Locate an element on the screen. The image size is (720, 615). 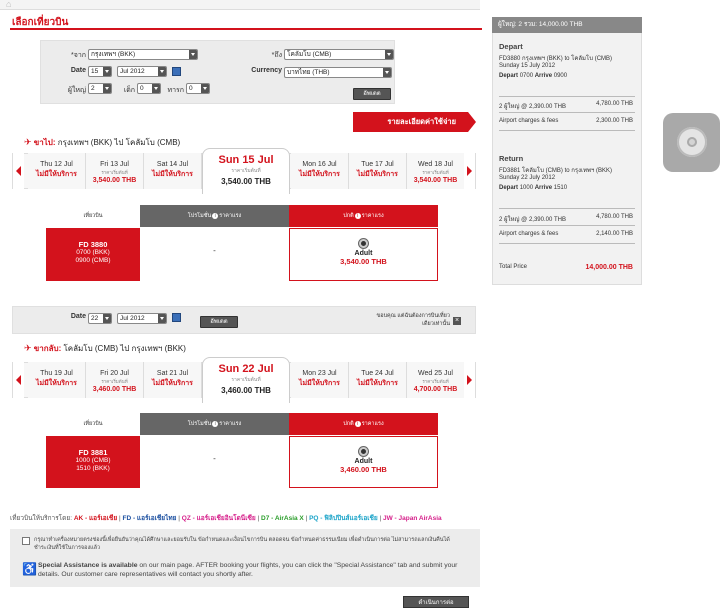
adult-label: ผู้ใหญ่ is located at coordinates (76, 90).